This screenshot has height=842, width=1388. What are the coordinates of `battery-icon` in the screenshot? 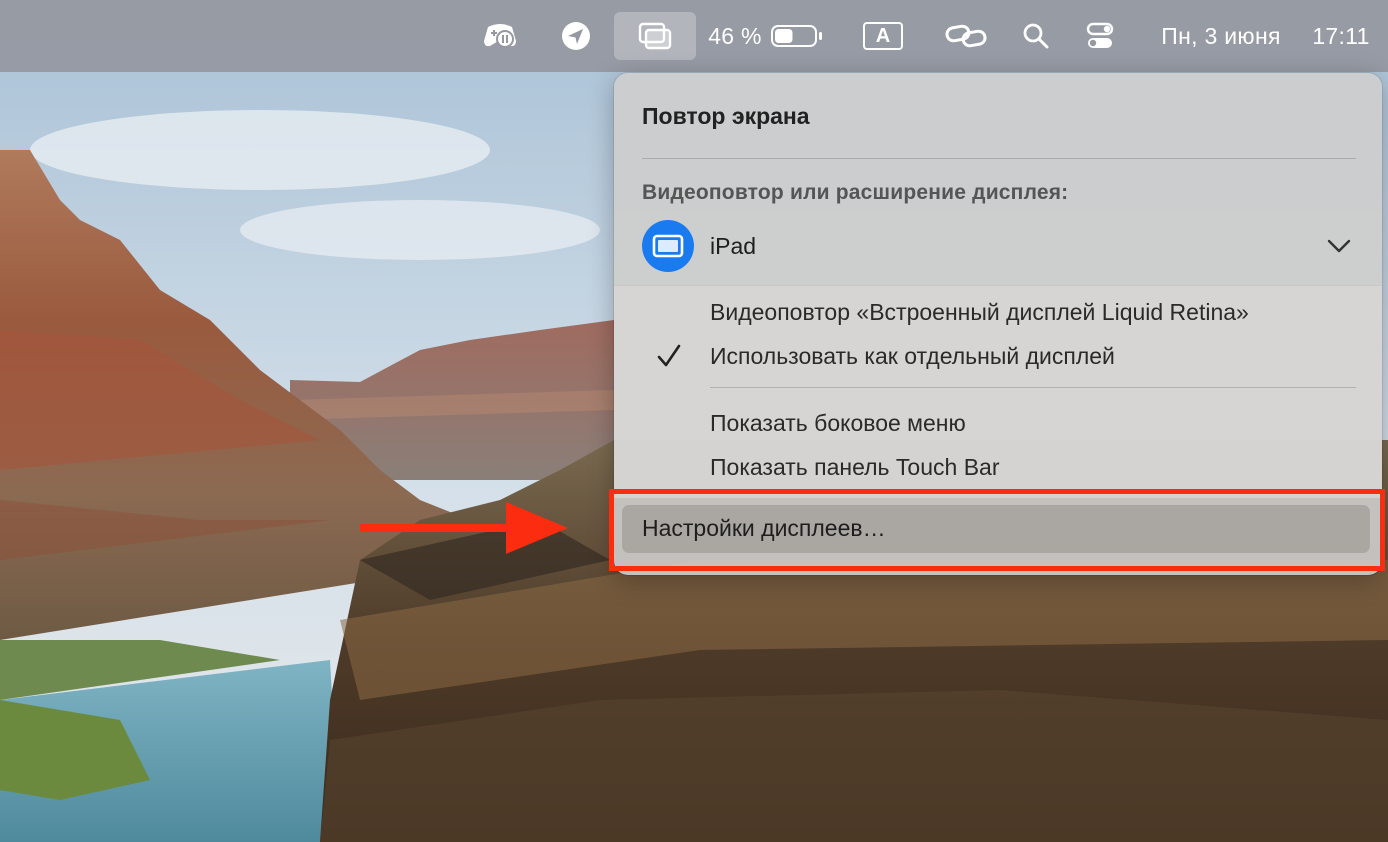 It's located at (797, 36).